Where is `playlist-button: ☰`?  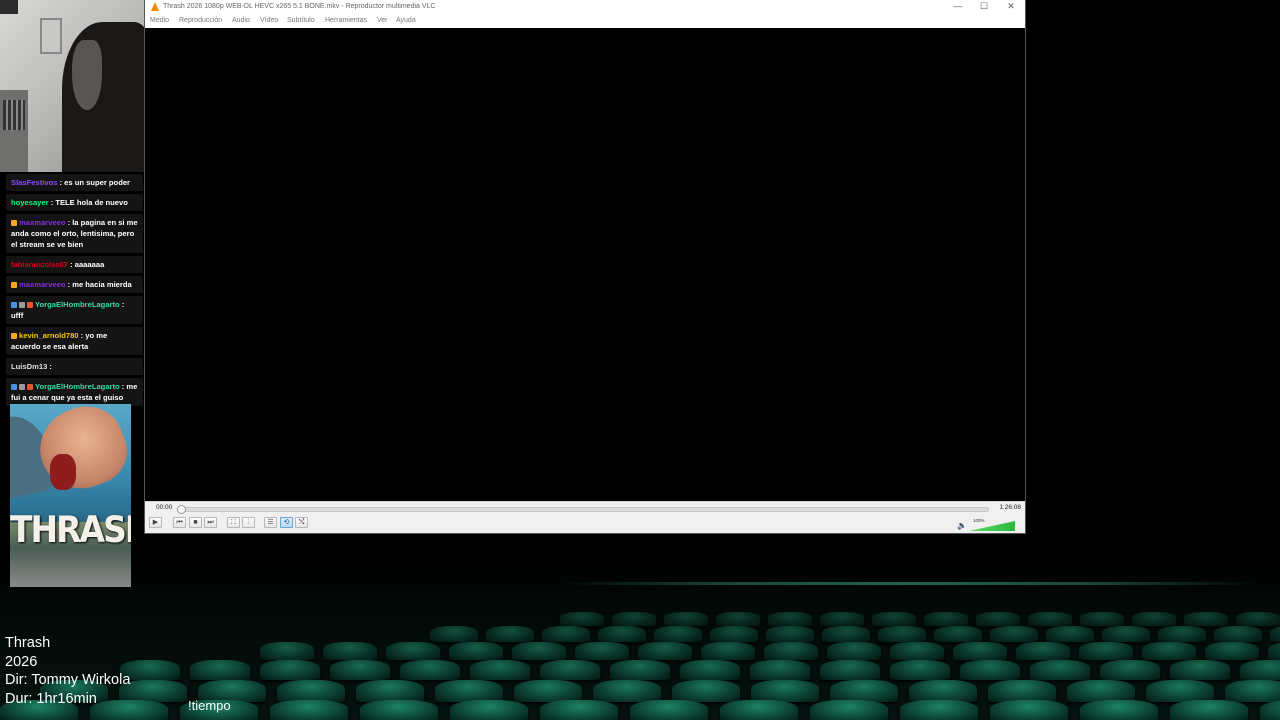 playlist-button: ☰ is located at coordinates (270, 522).